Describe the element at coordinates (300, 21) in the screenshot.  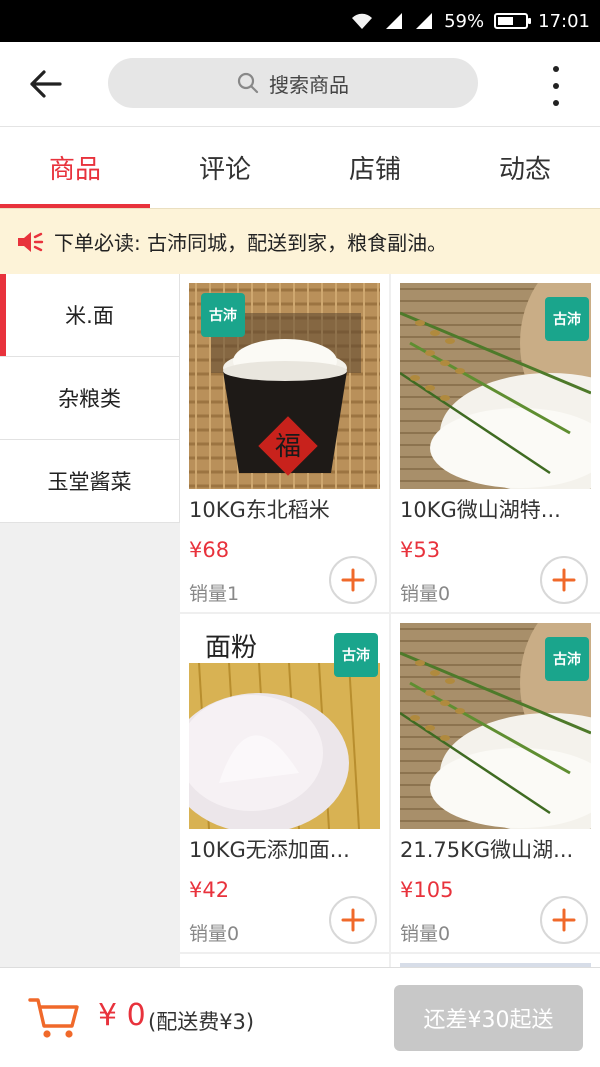
I see `status-bar: 59% 17:01` at that location.